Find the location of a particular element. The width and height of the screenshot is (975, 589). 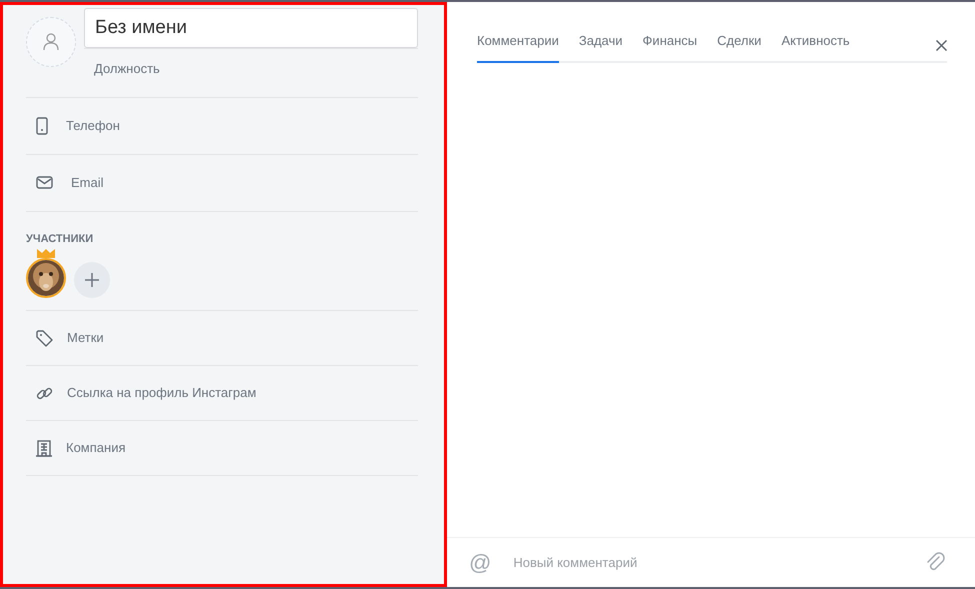

building-icon is located at coordinates (44, 448).